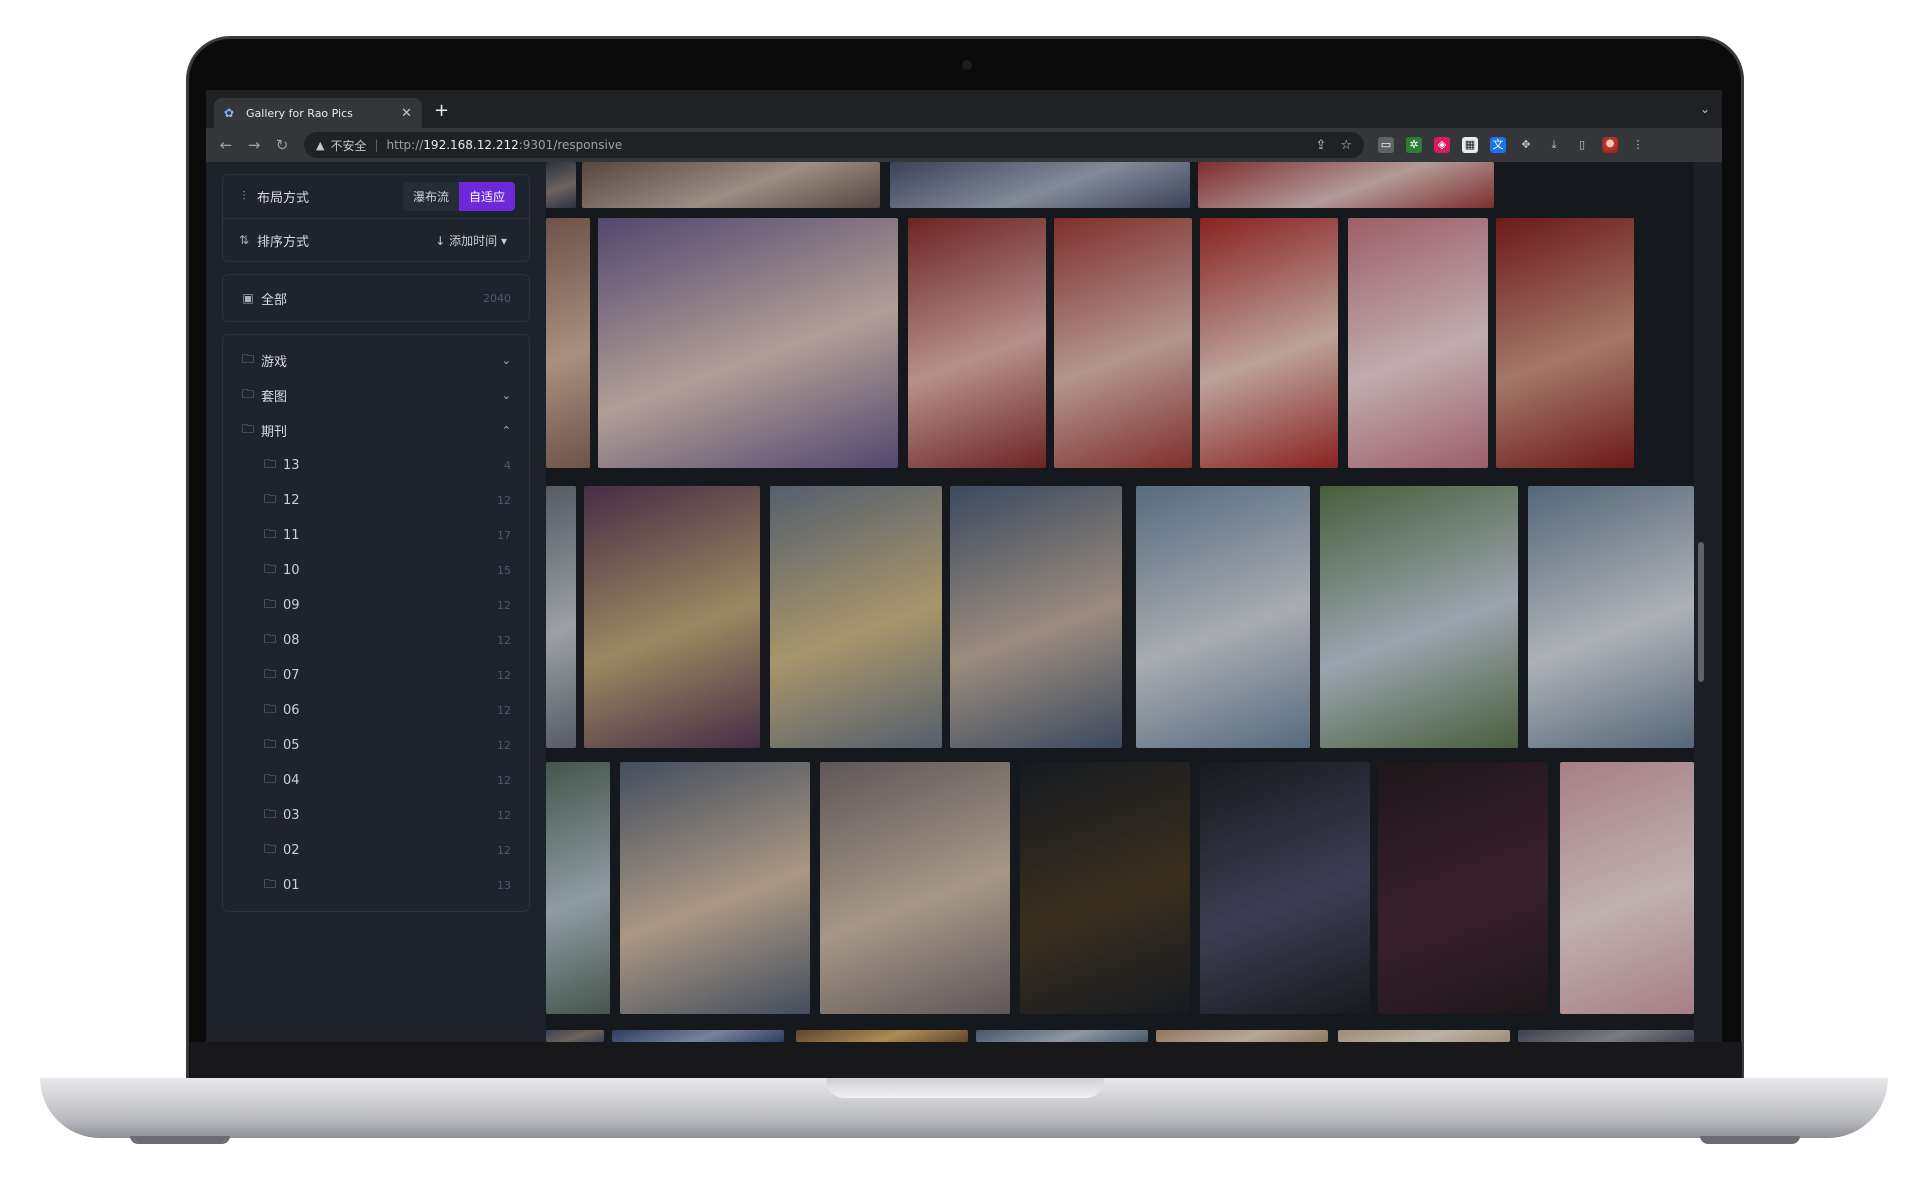 This screenshot has height=1178, width=1920. Describe the element at coordinates (376, 710) in the screenshot. I see `folder-issue-item: 🗀 06 12` at that location.